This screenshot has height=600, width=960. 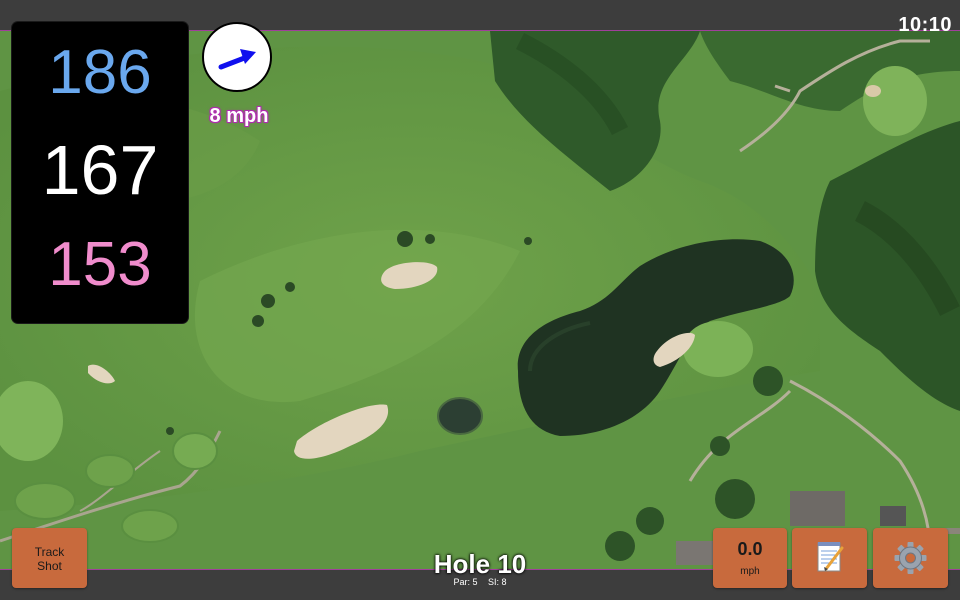 What do you see at coordinates (100, 264) in the screenshot?
I see `distance-front: 153` at bounding box center [100, 264].